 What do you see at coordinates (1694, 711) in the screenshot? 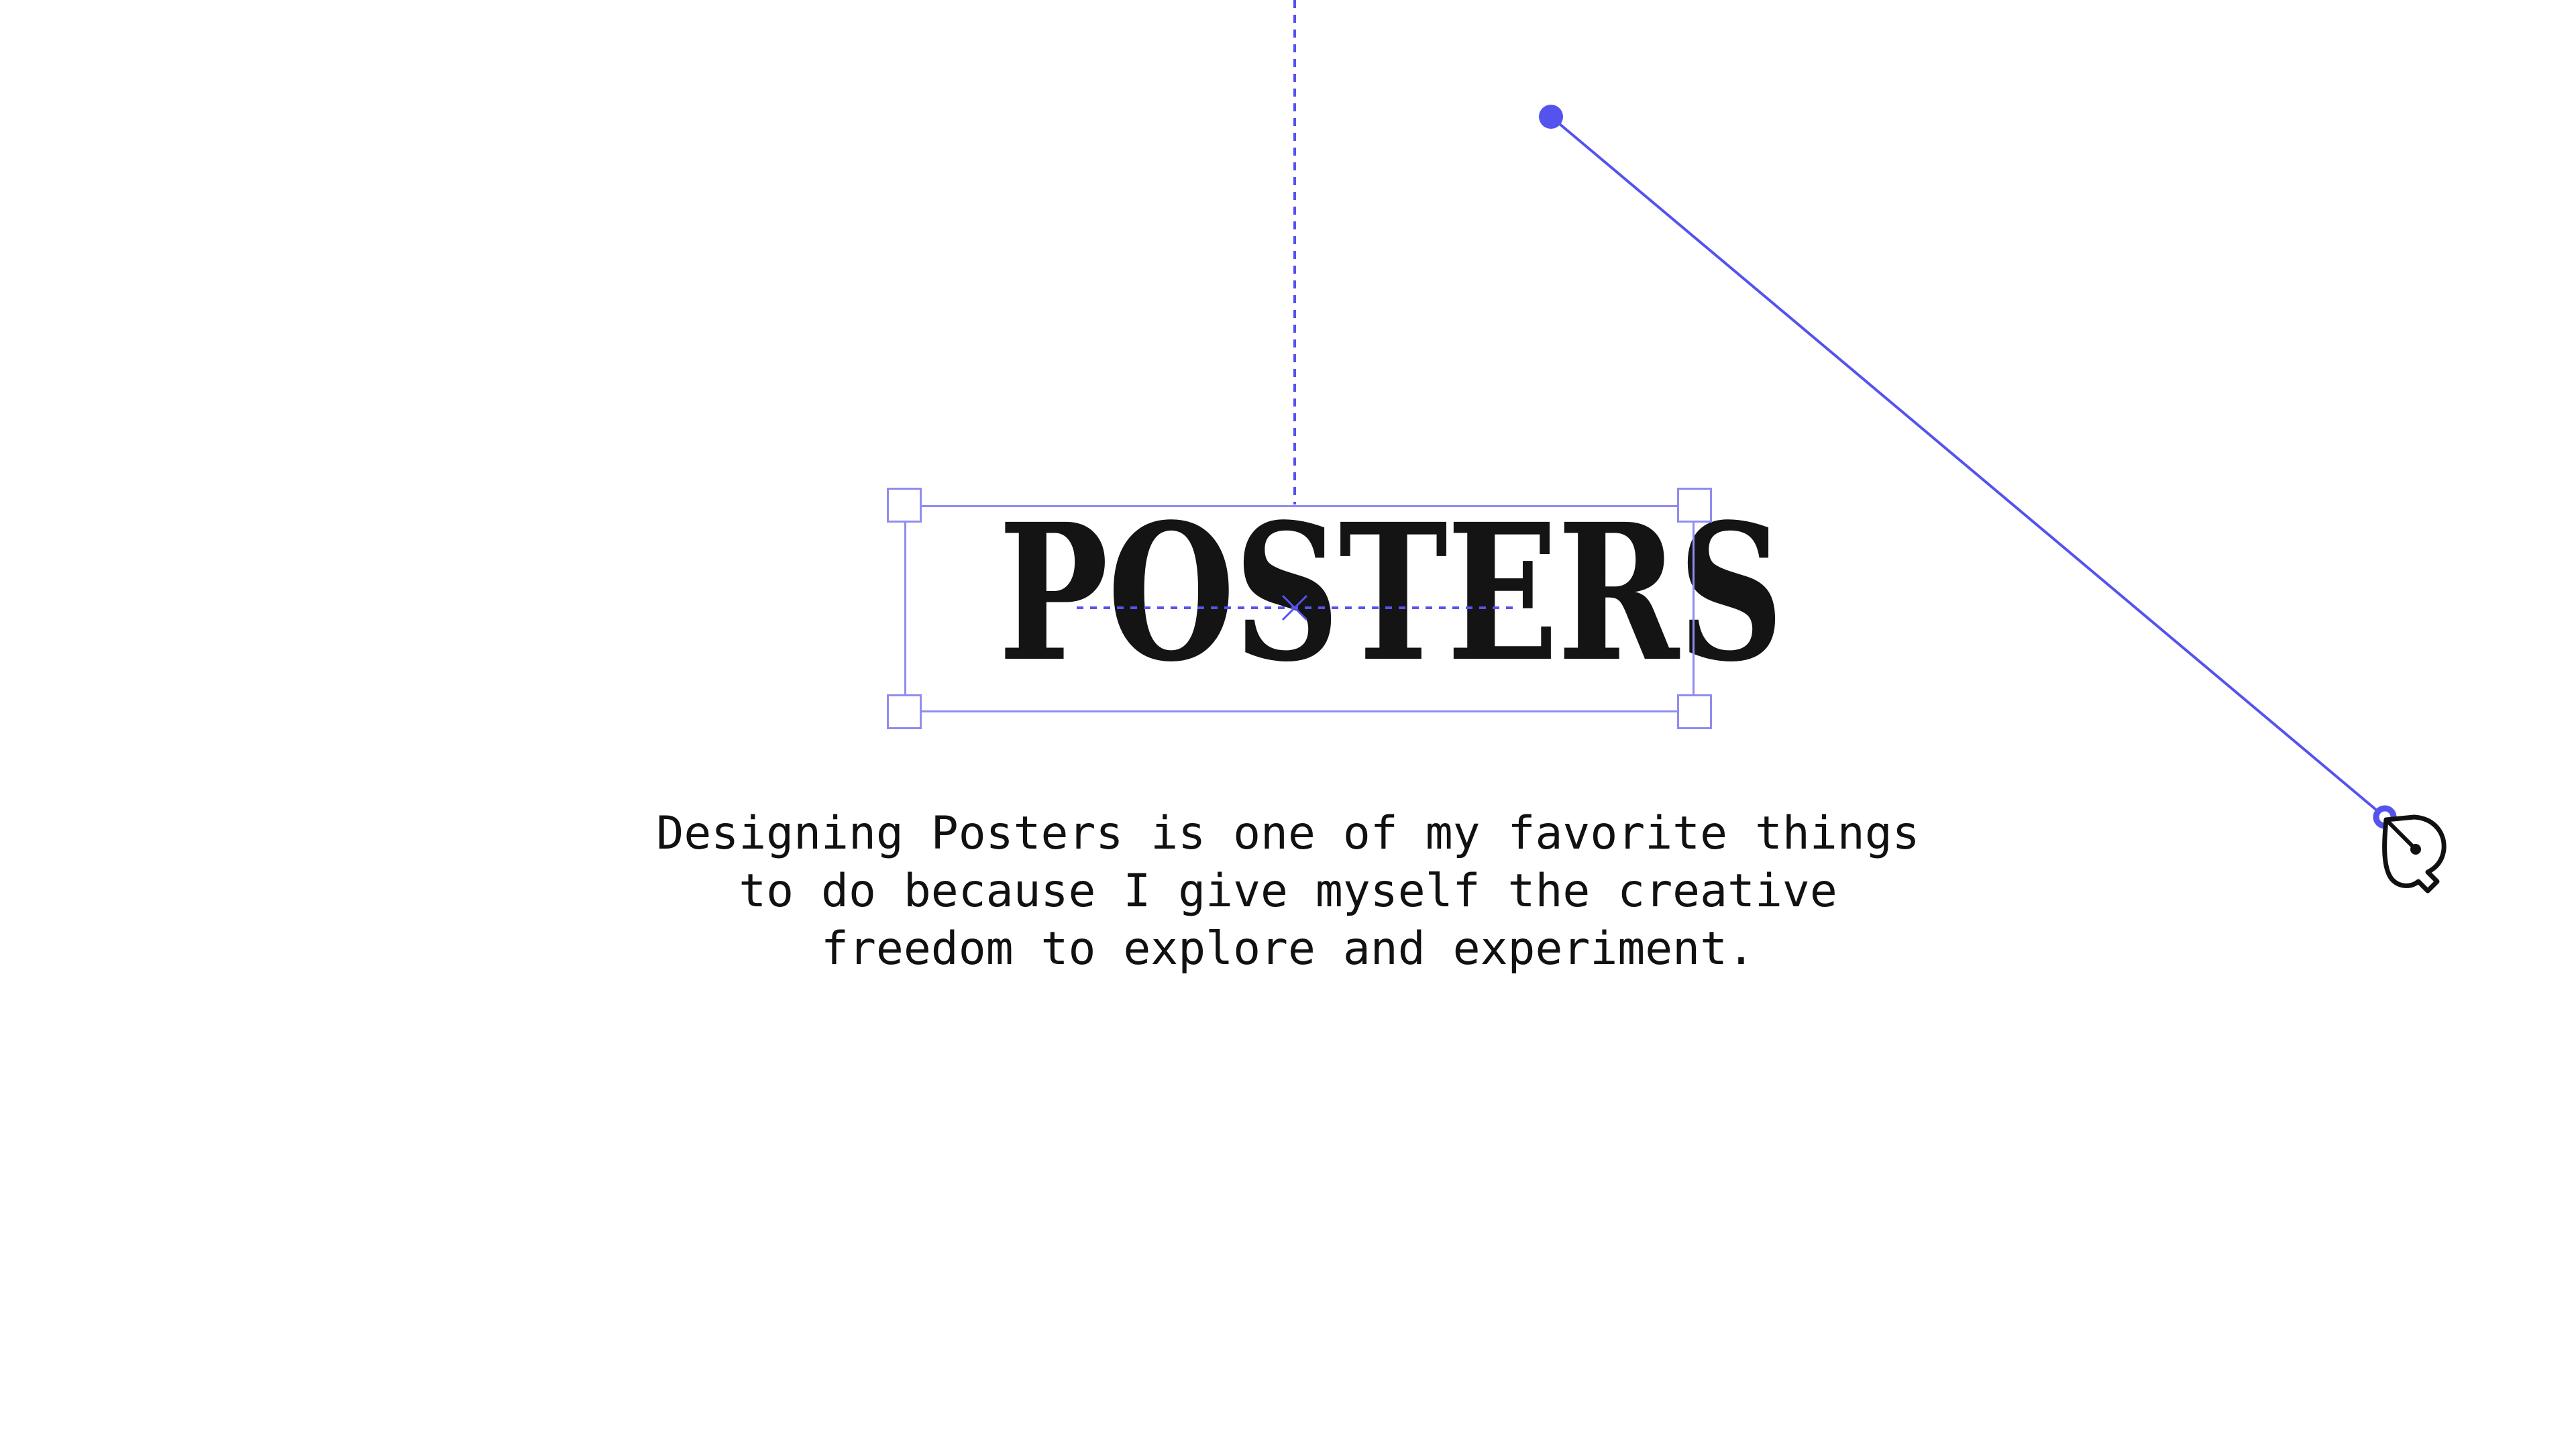
I see `resize-handle-bottom-right` at bounding box center [1694, 711].